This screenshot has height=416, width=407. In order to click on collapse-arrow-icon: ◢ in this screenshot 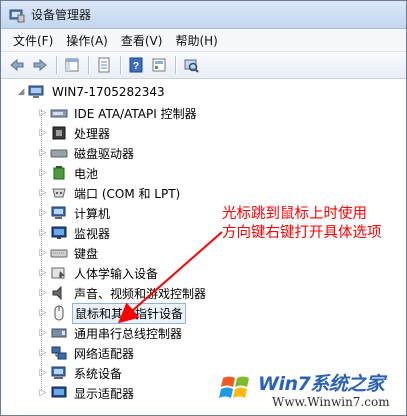, I will do `click(21, 92)`.